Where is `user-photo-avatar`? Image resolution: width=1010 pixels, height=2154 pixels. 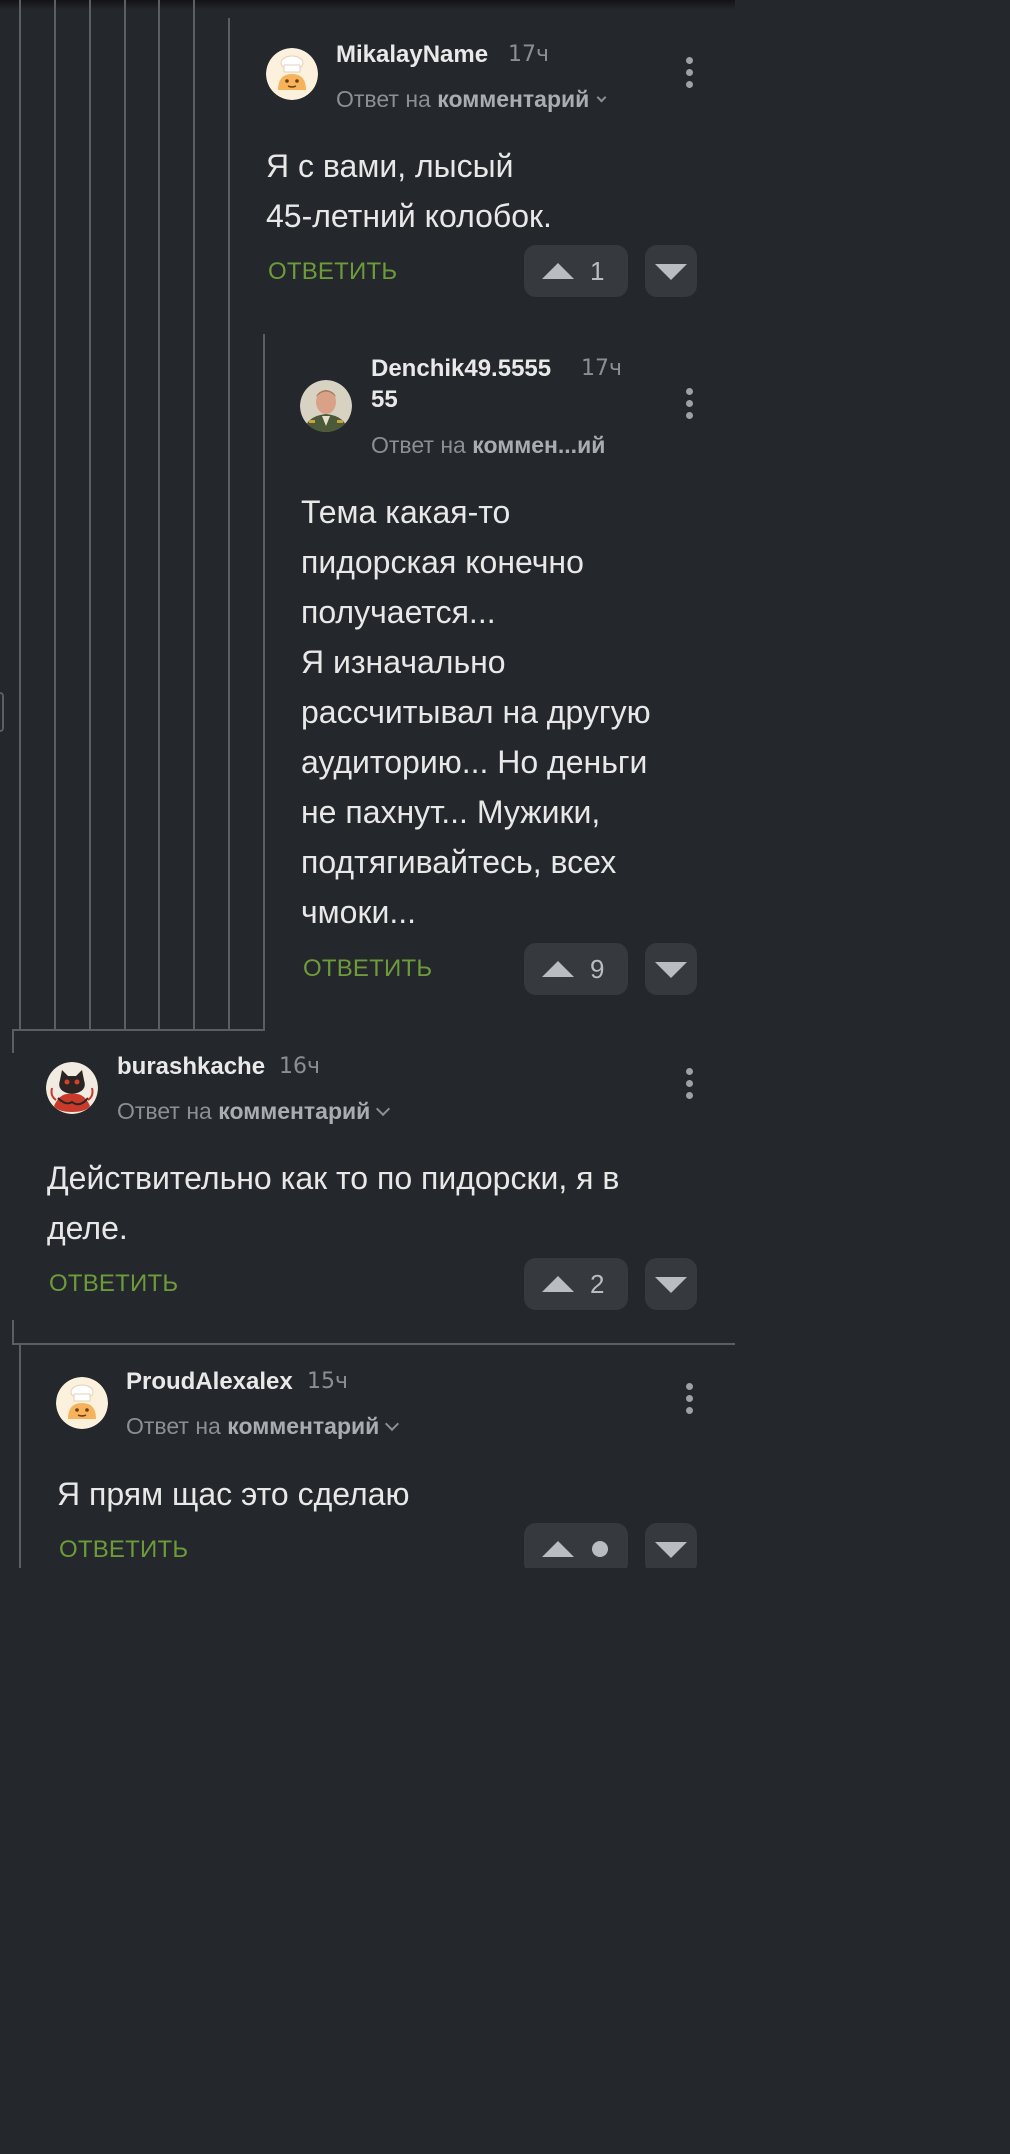
user-photo-avatar is located at coordinates (326, 406).